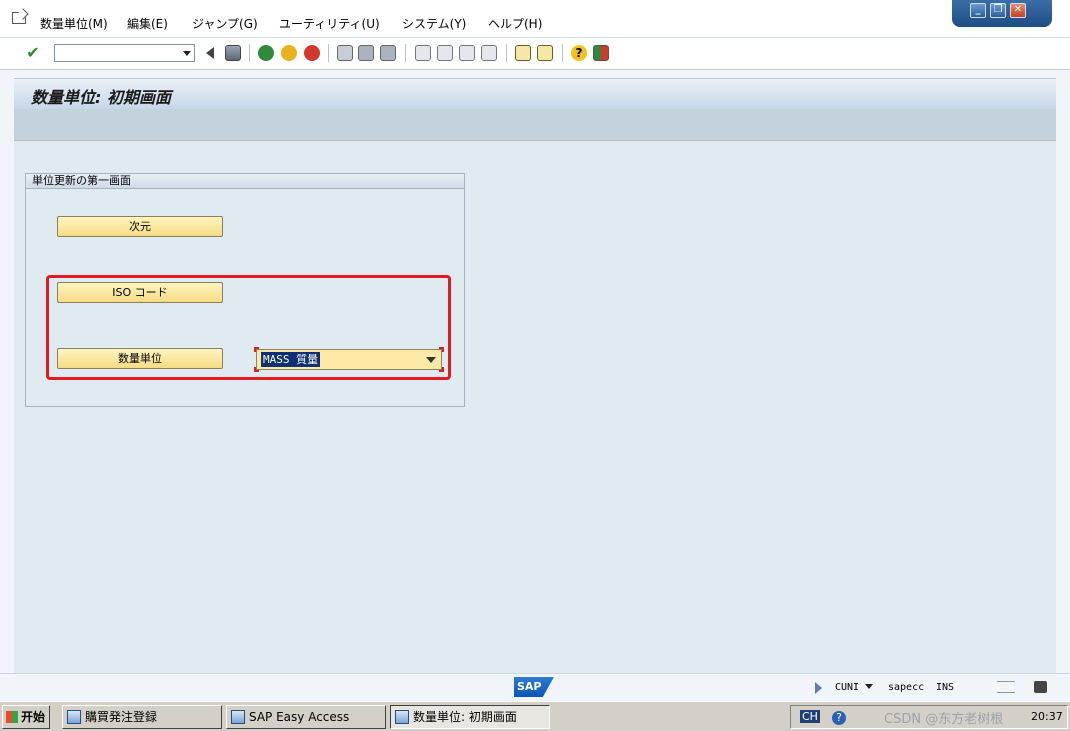  I want to click on status-expand-icon, so click(818, 688).